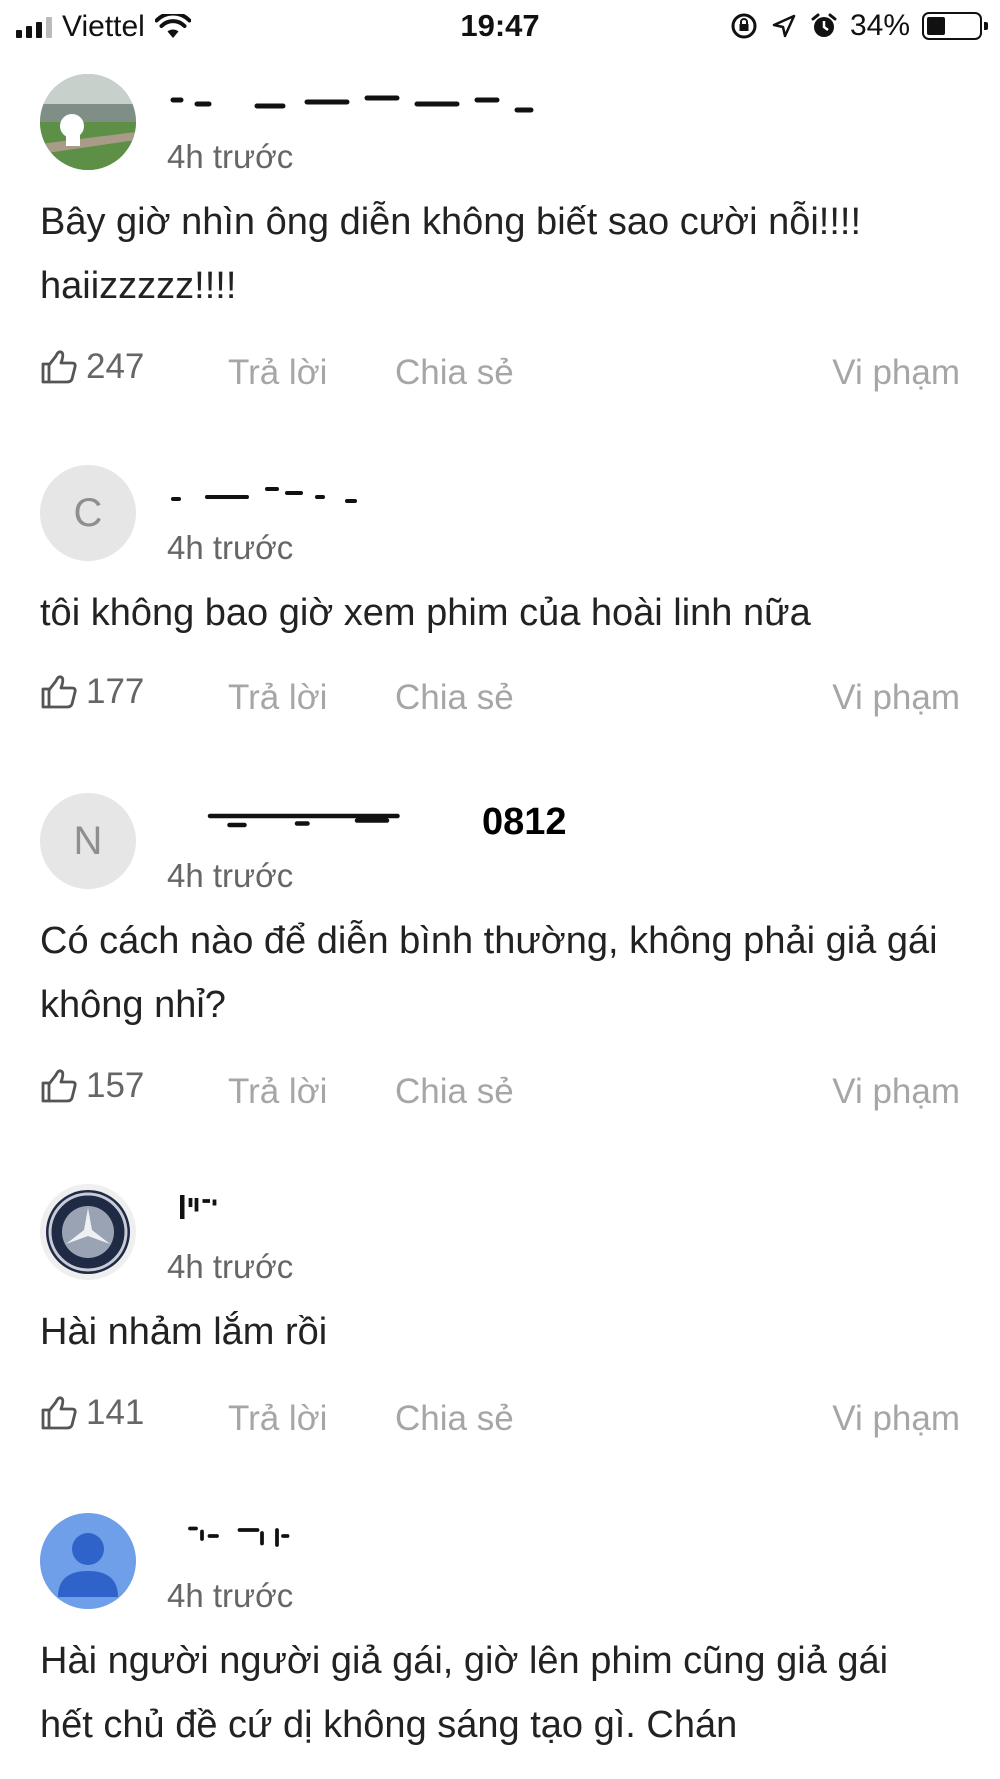 The height and width of the screenshot is (1779, 1000). I want to click on comment-actions: 141 Trả lời Chia sẻ Vi phạm, so click(500, 1418).